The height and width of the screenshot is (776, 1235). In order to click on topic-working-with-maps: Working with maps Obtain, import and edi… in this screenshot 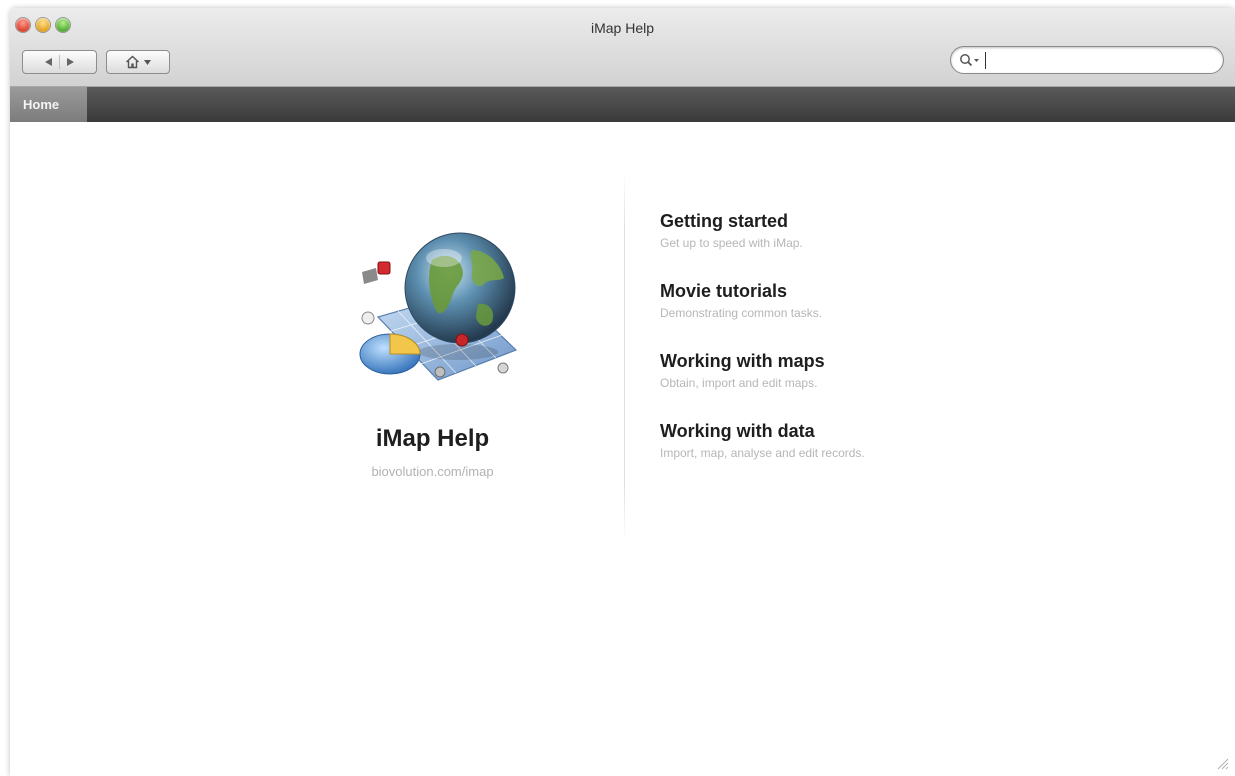, I will do `click(762, 370)`.